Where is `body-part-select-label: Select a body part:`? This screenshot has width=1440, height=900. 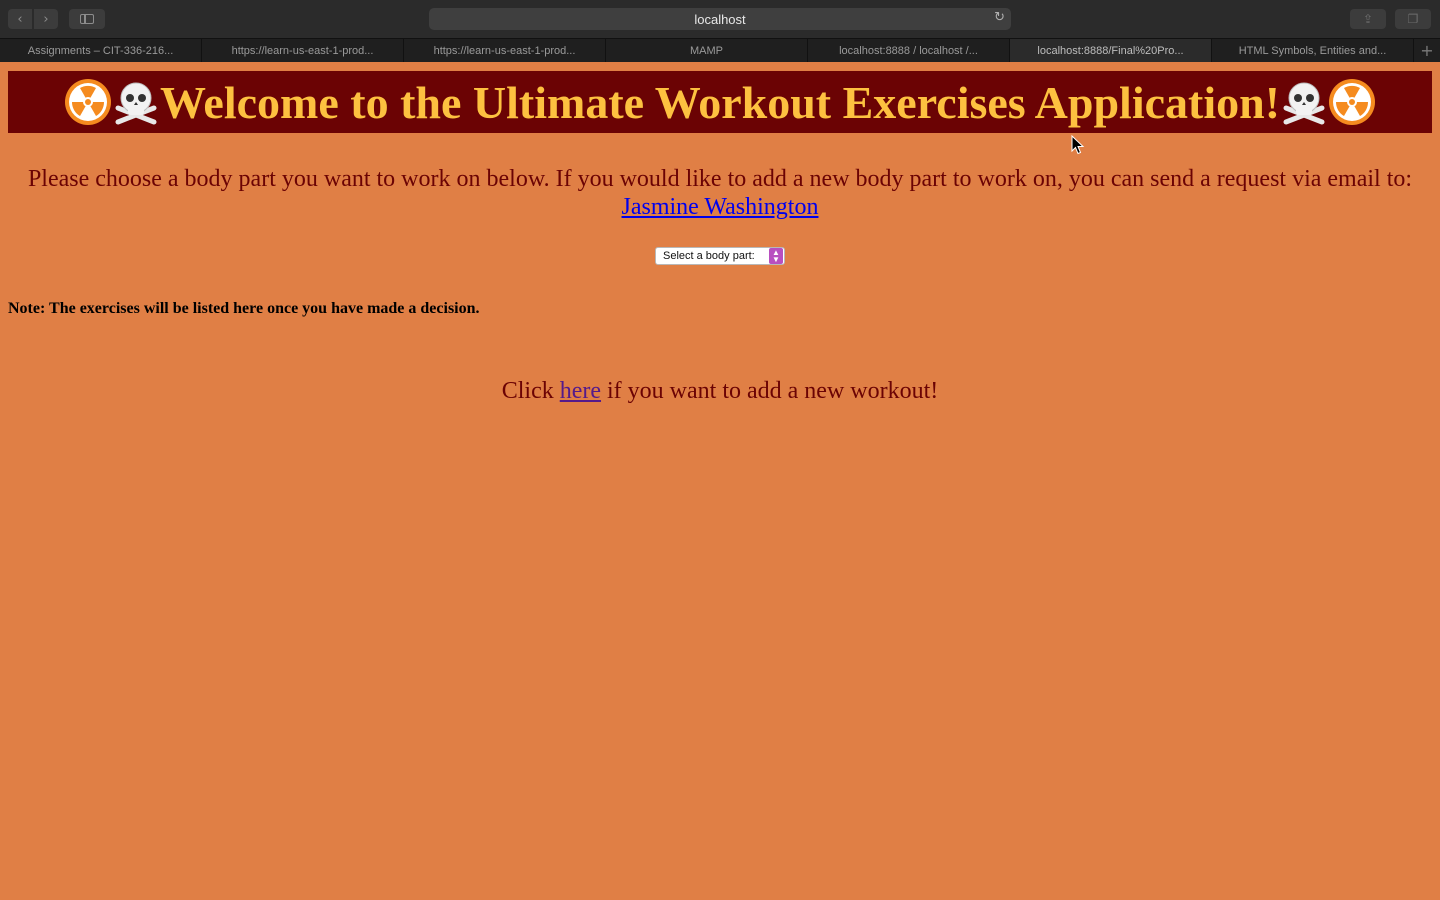 body-part-select-label: Select a body part: is located at coordinates (709, 256).